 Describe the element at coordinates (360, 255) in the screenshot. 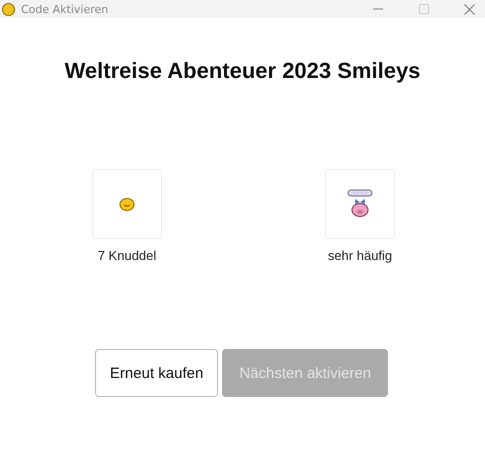

I see `item-label: sehr häufig` at that location.